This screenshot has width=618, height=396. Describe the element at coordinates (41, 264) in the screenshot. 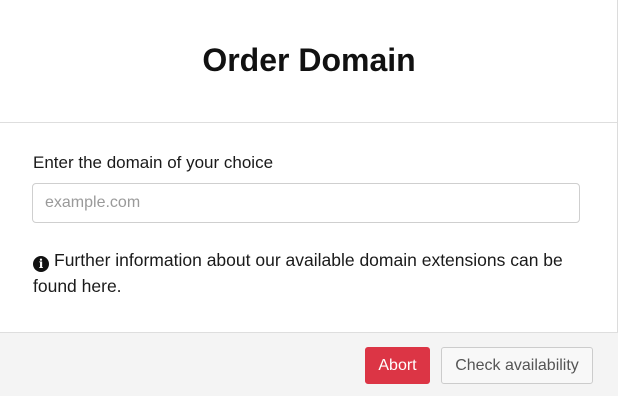

I see `info-circle-icon: i` at that location.